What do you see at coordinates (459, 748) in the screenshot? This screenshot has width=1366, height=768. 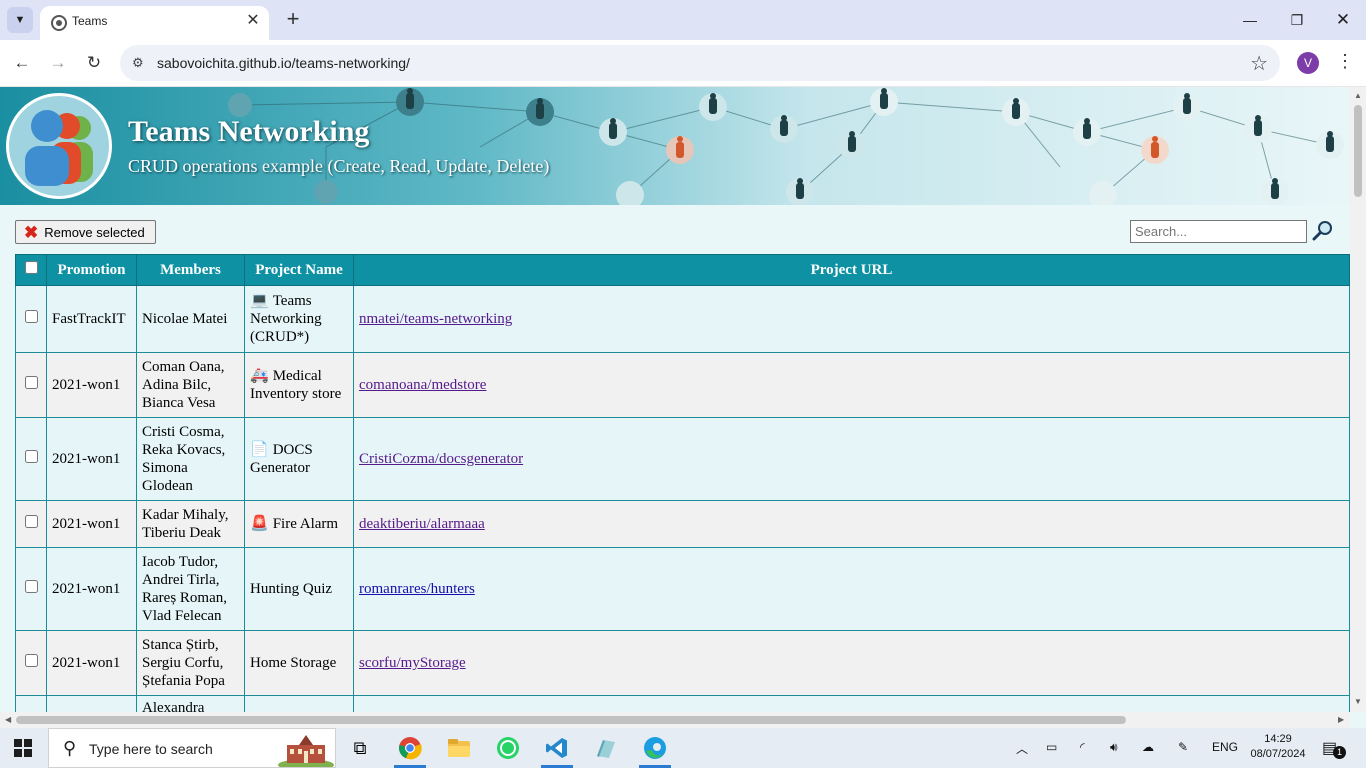 I see `taskbar-file-explorer` at bounding box center [459, 748].